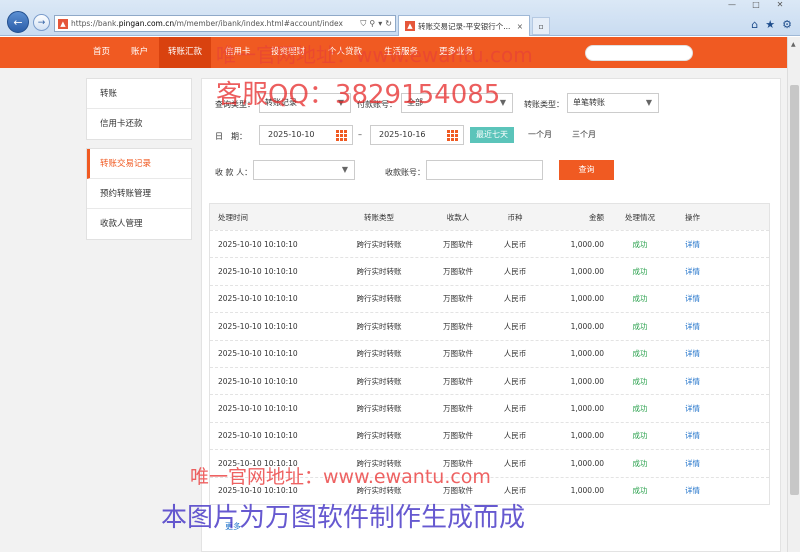 The image size is (800, 552). I want to click on col-status: 处理情况, so click(640, 217).